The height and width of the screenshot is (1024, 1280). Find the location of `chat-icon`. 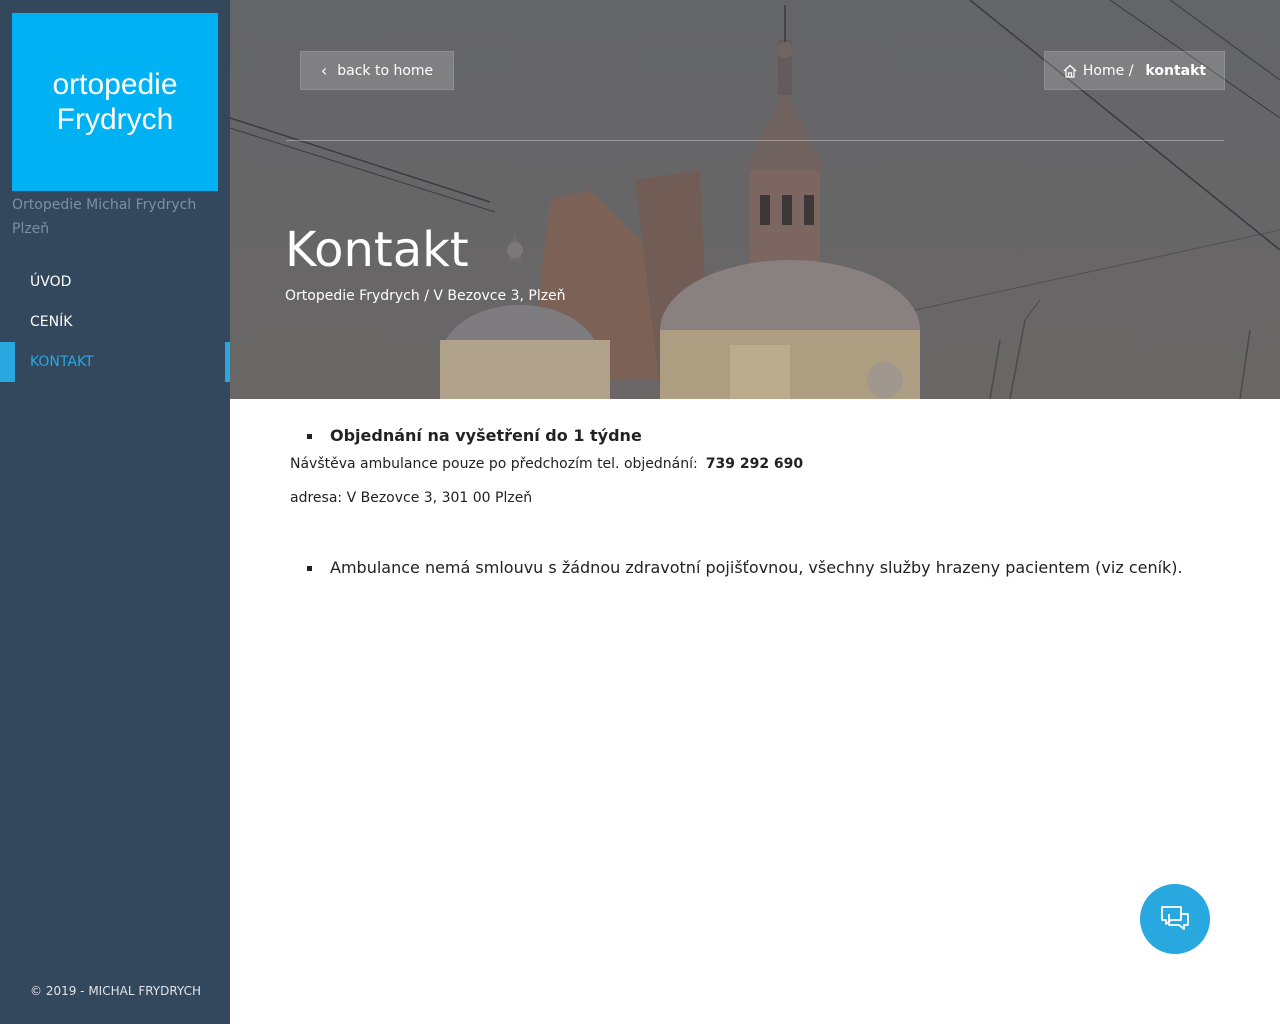

chat-icon is located at coordinates (1175, 918).